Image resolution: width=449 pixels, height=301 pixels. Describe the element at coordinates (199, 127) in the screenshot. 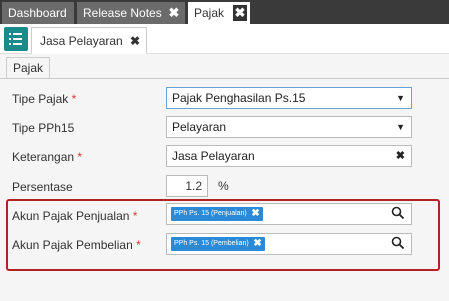

I see `tipe-pph15-value: Pelayaran` at that location.